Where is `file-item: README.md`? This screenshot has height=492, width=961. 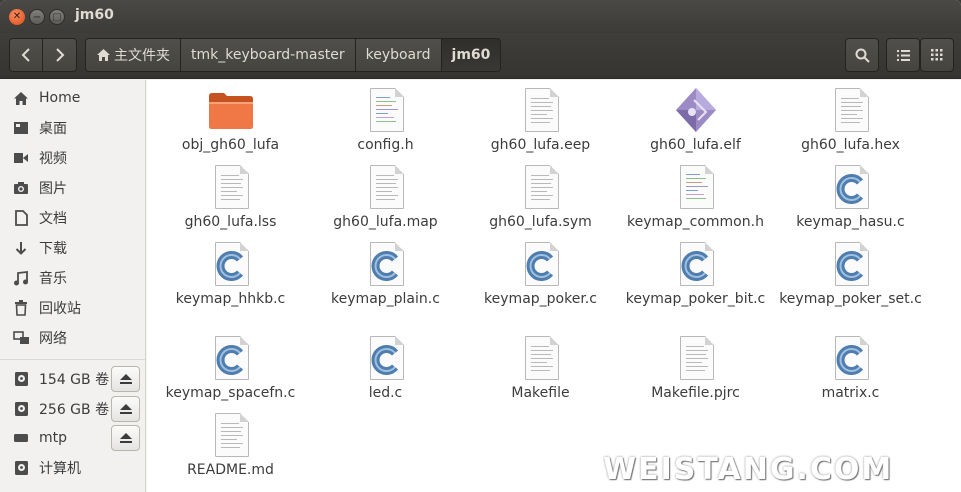
file-item: README.md is located at coordinates (230, 445).